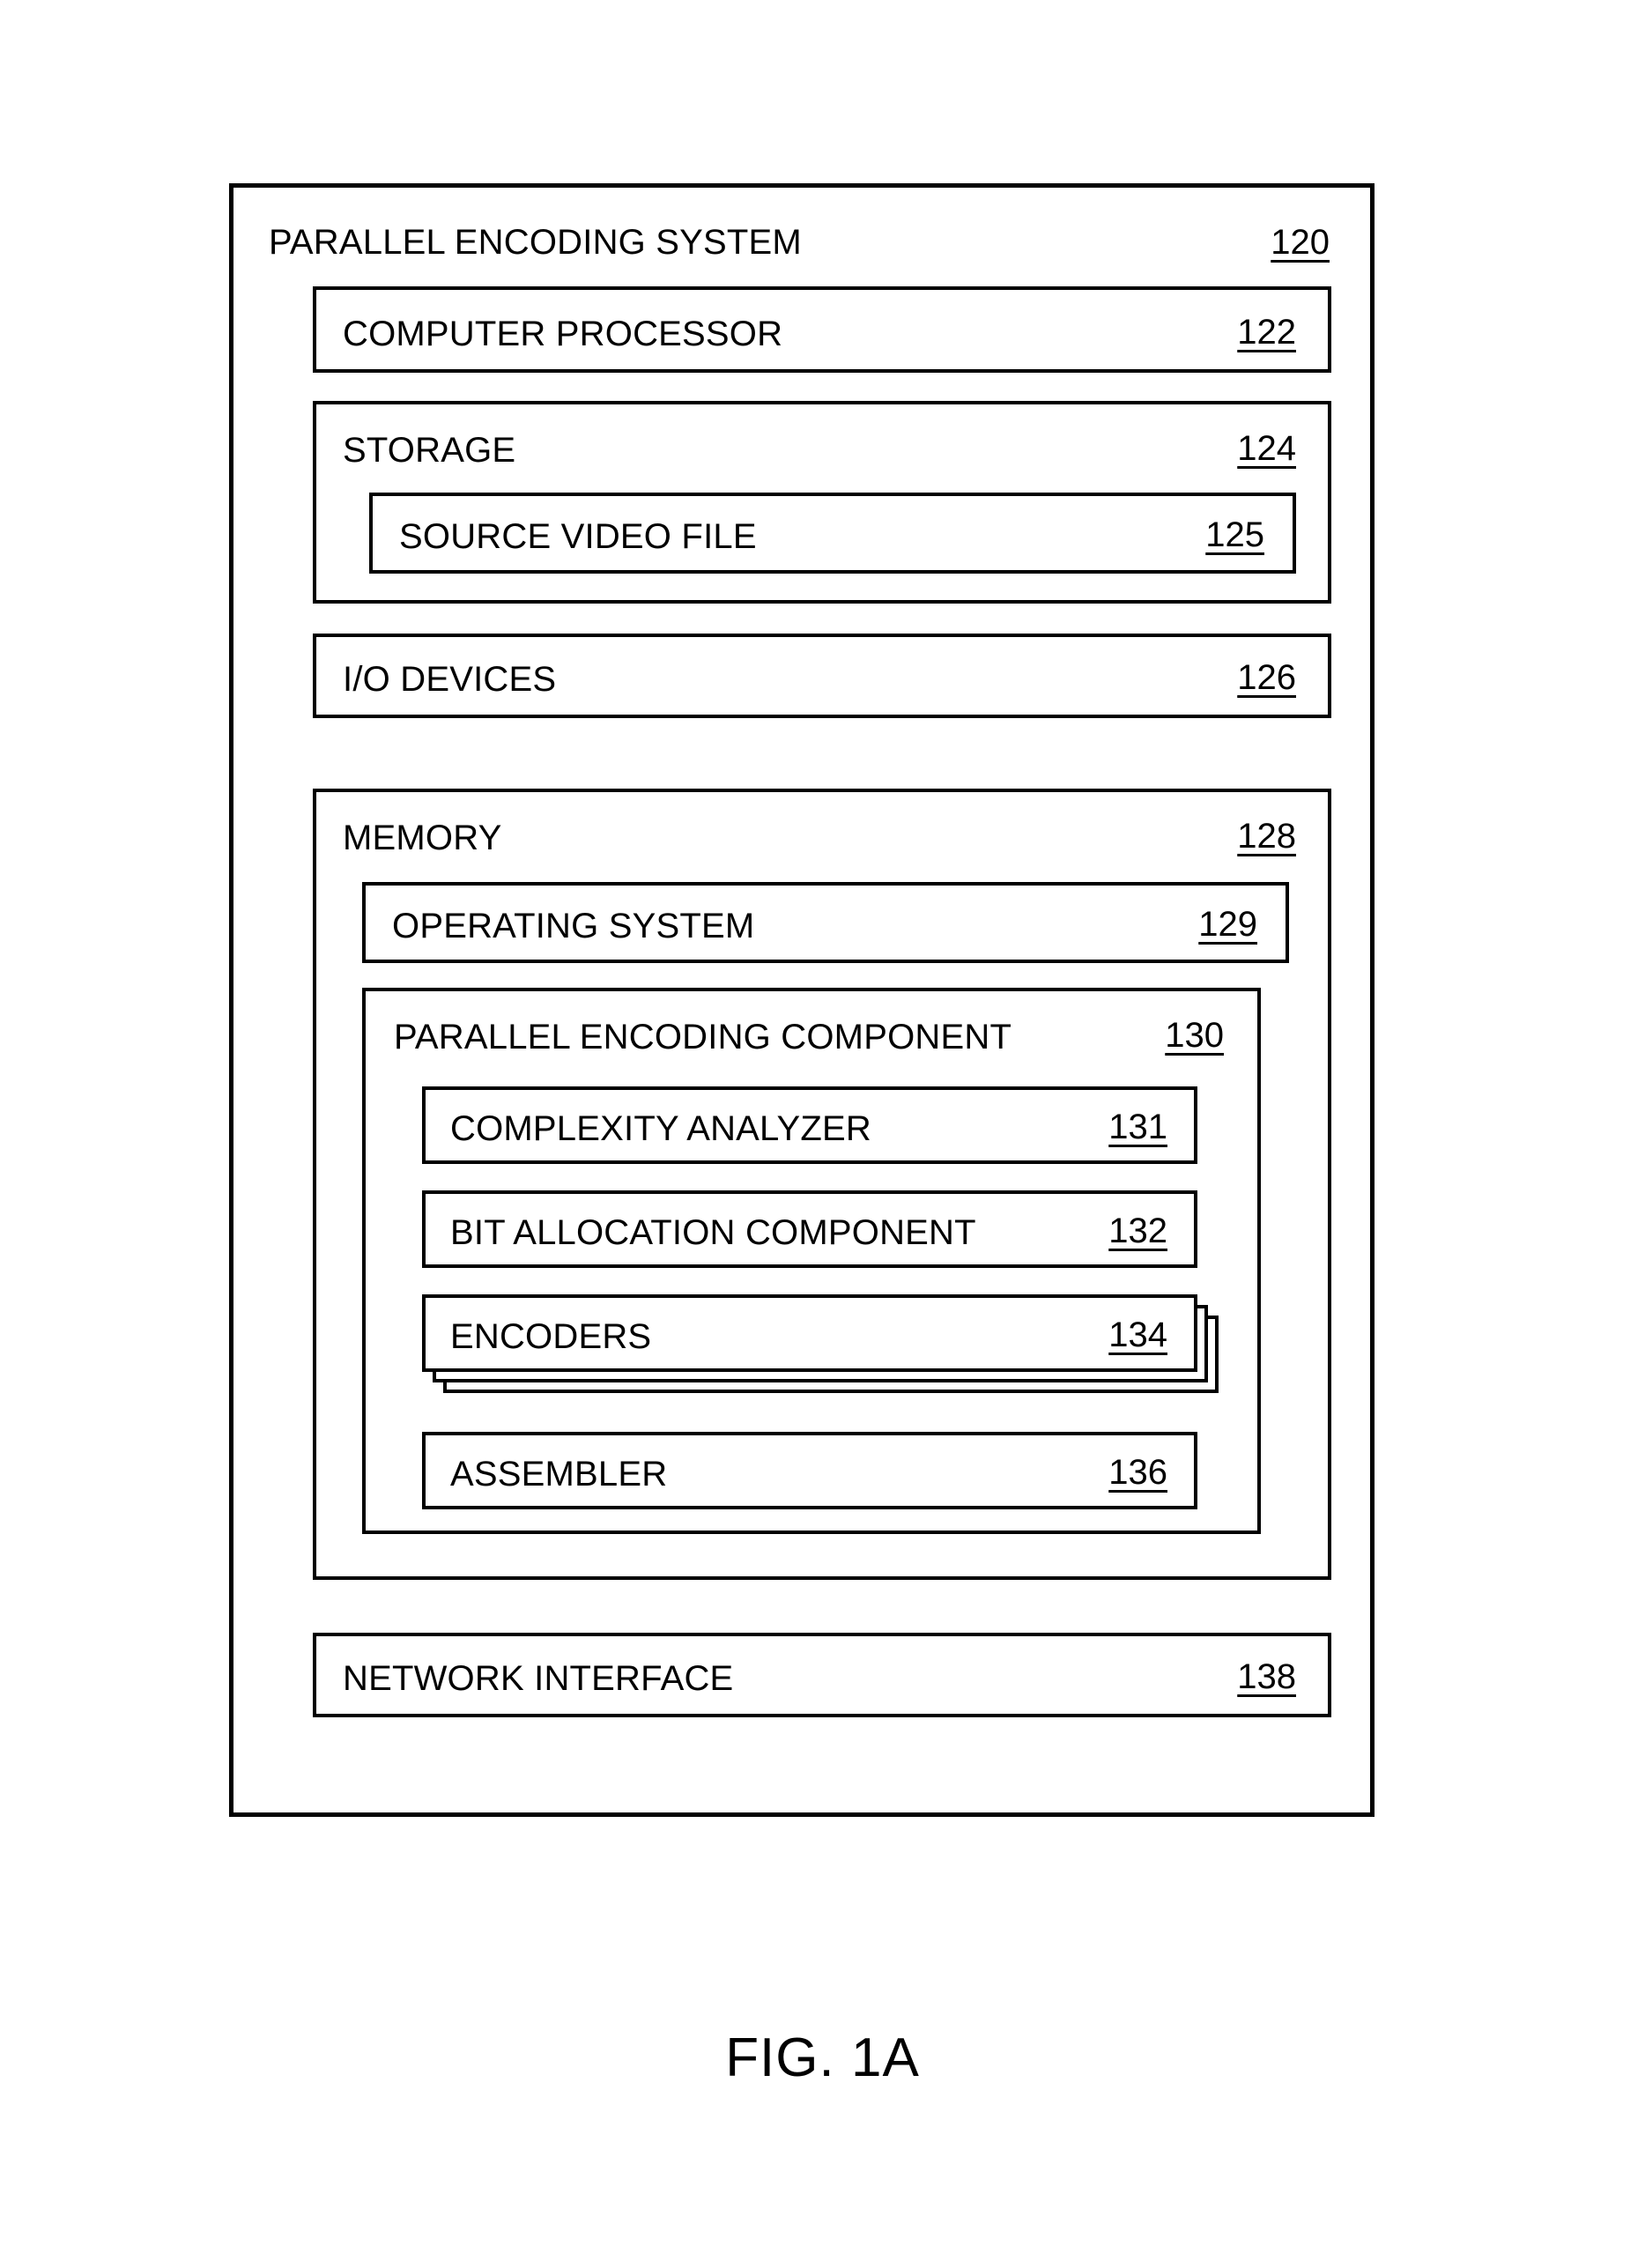  I want to click on encoders-ref: 134, so click(1137, 1335).